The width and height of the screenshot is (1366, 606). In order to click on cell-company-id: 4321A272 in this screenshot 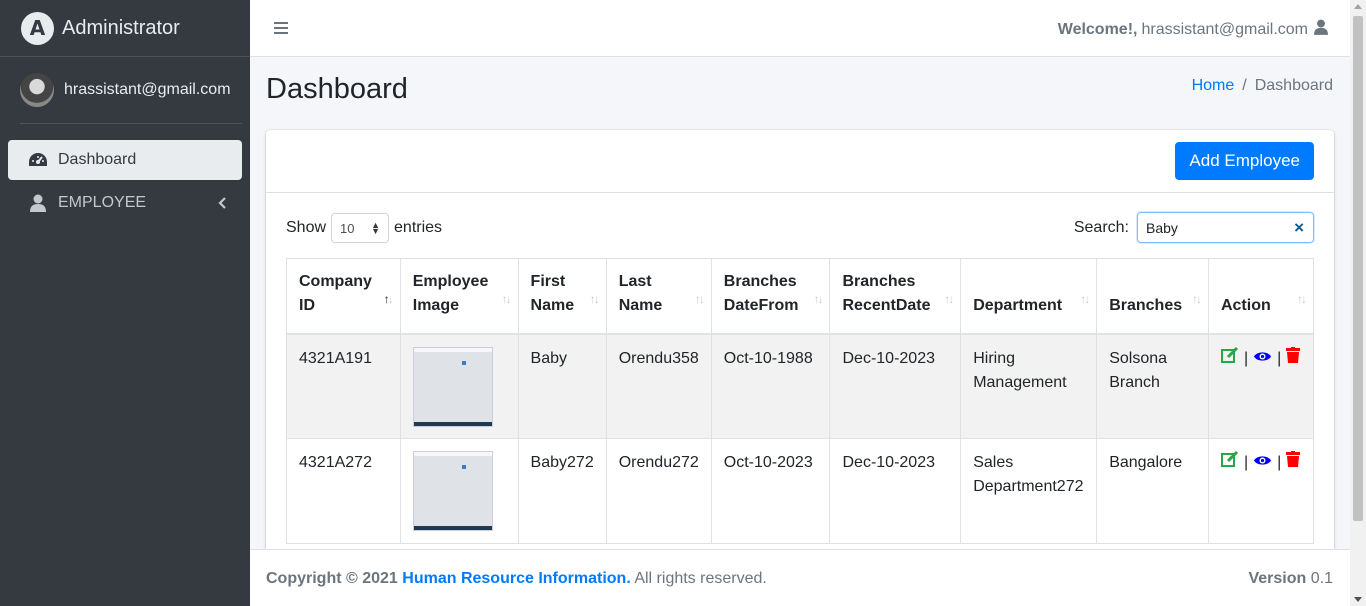, I will do `click(343, 491)`.